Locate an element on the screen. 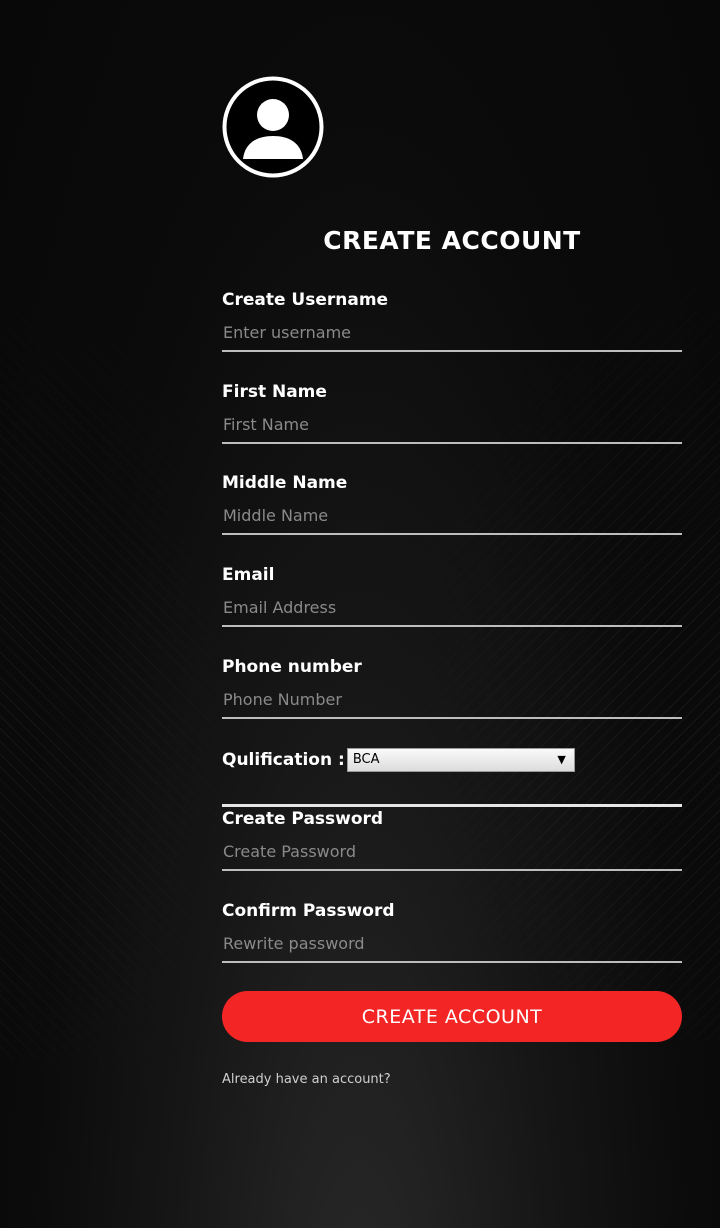 This screenshot has height=1228, width=720. page-title: CREATE ACCOUNT is located at coordinates (452, 240).